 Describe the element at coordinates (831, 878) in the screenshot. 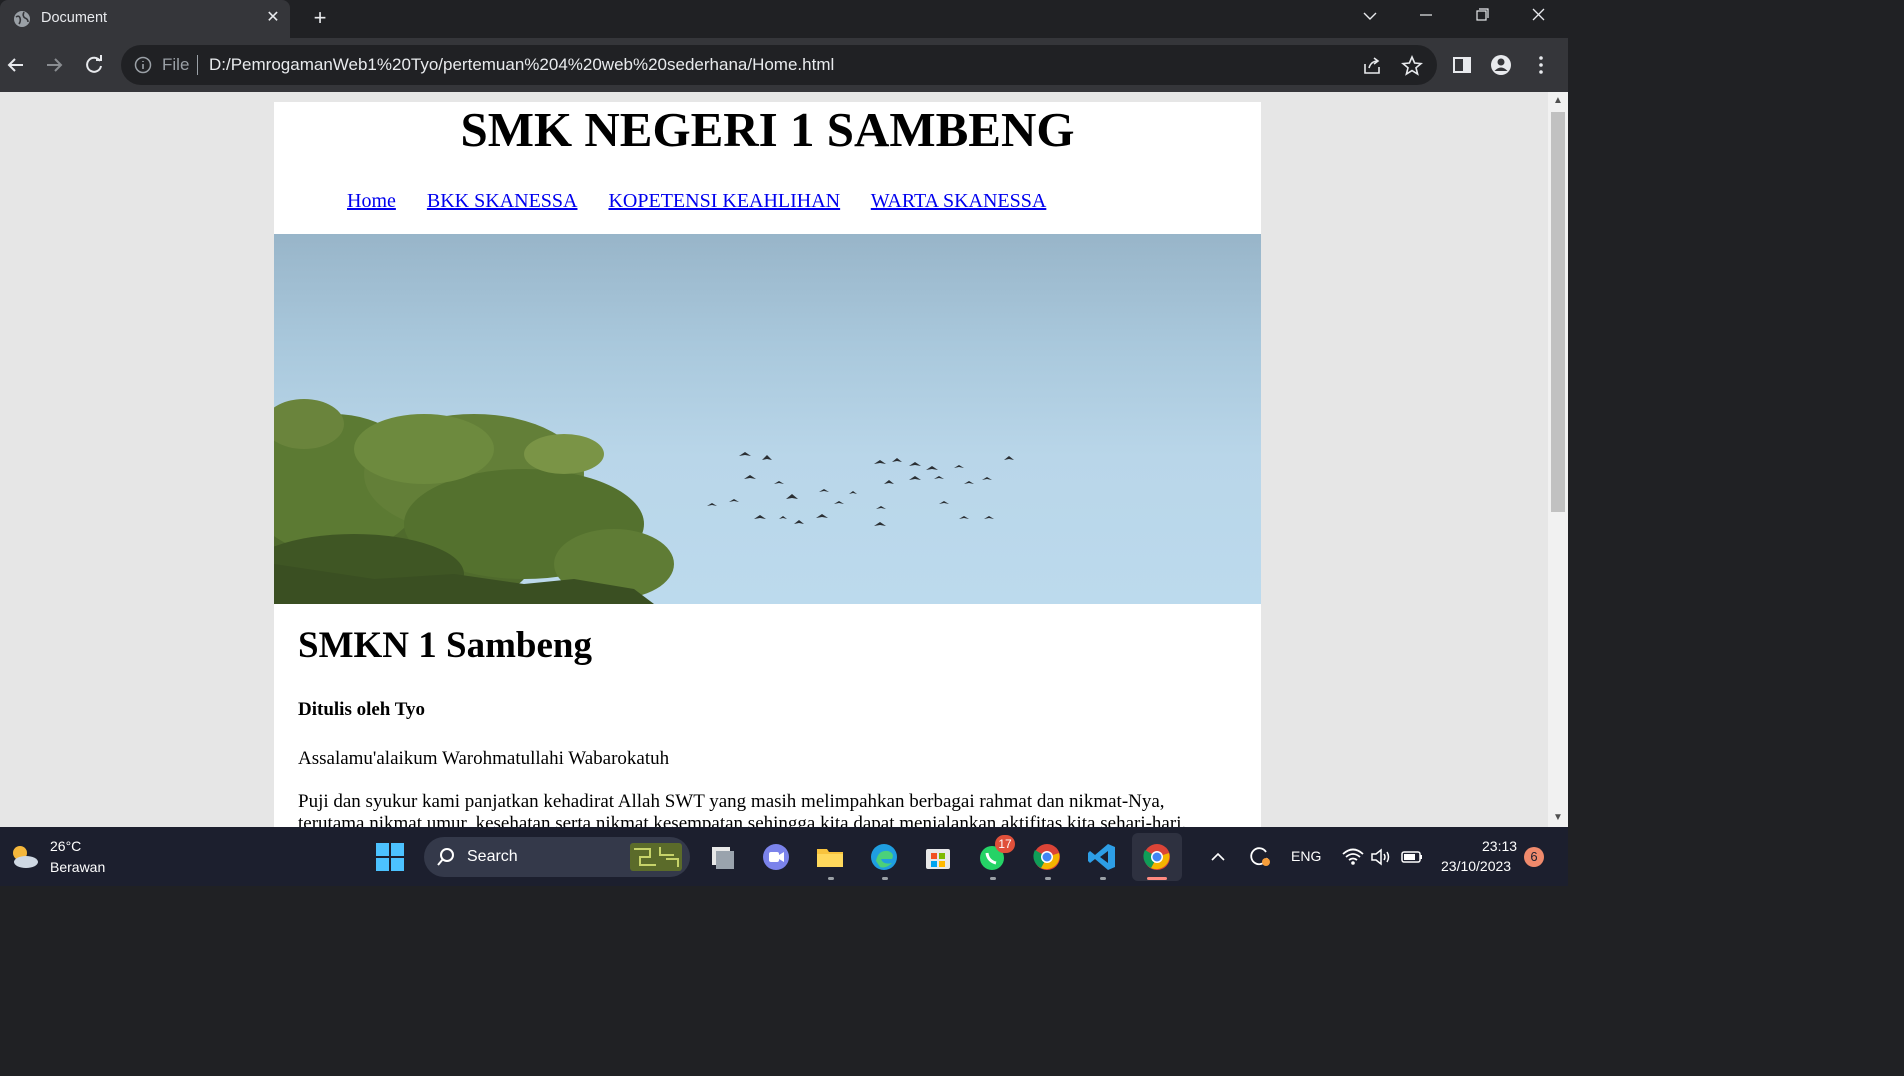

I see `file-explorer-running-indicator` at that location.